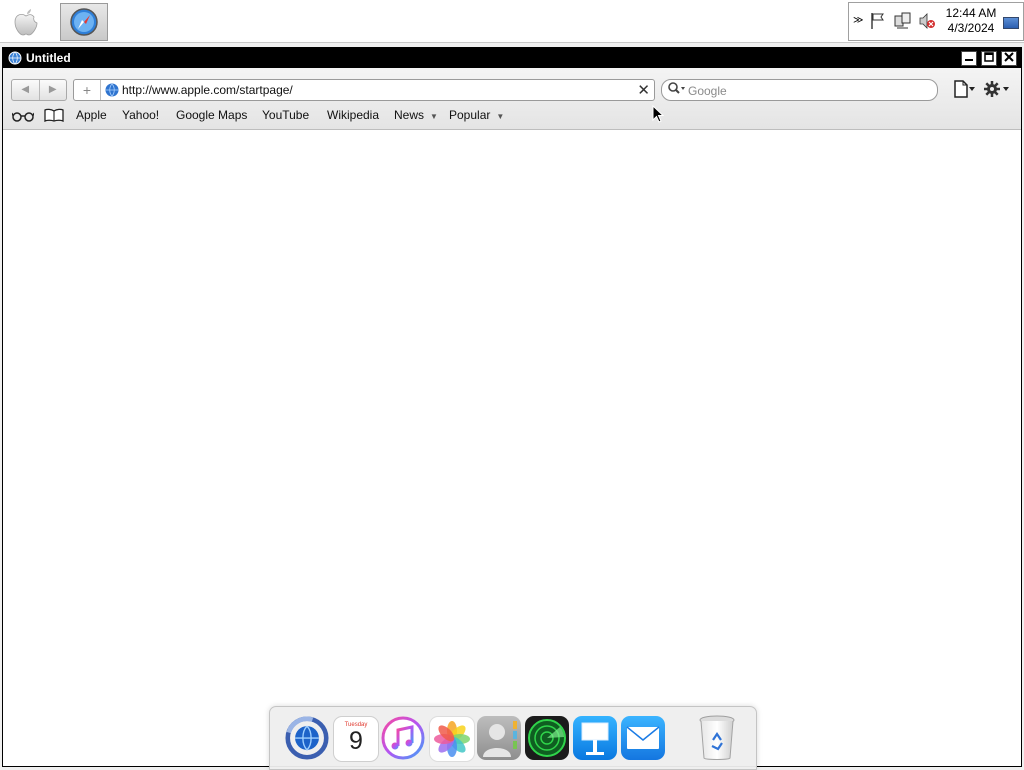 The width and height of the screenshot is (1024, 770). I want to click on reading-list-icon, so click(23, 116).